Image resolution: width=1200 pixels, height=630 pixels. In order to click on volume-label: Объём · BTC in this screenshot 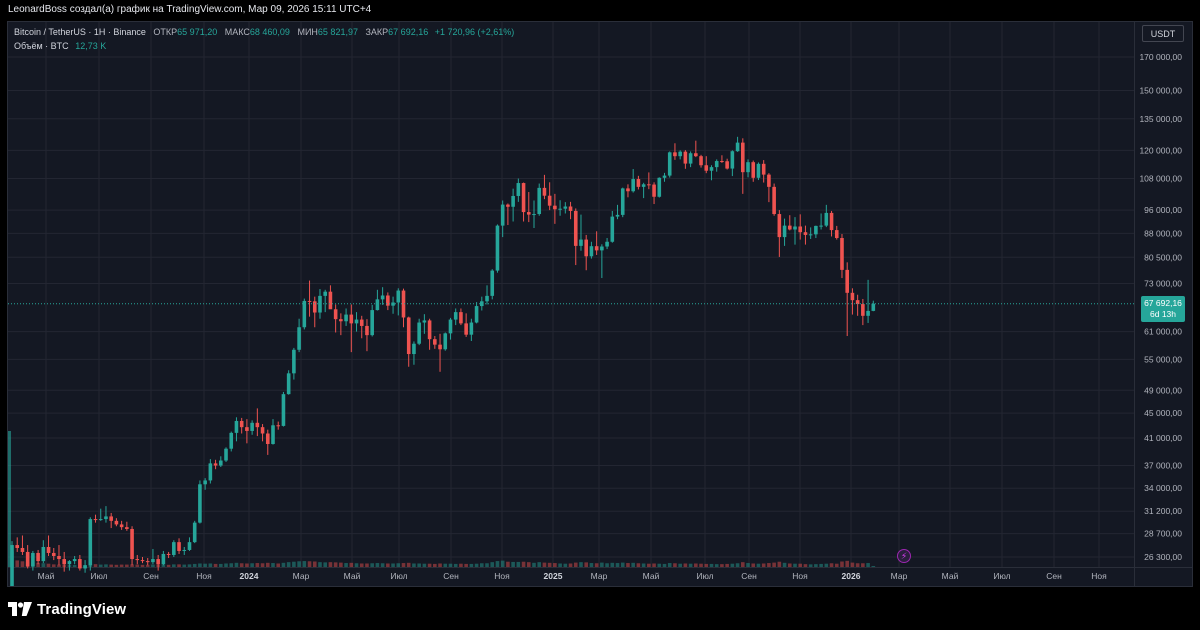, I will do `click(41, 46)`.